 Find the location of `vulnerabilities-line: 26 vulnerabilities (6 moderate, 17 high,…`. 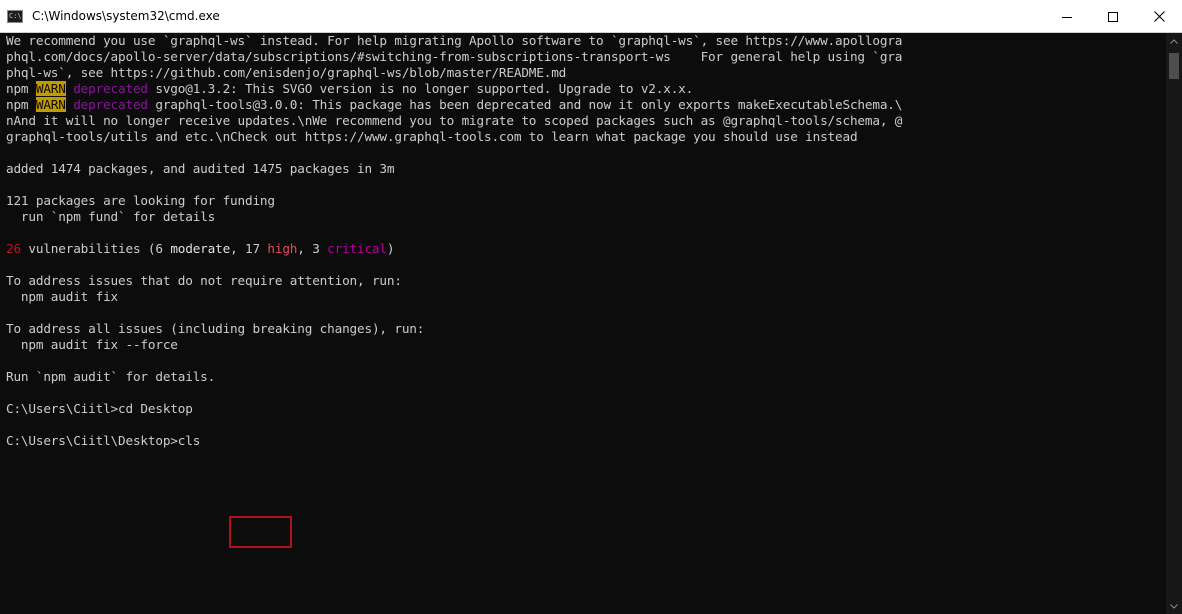

vulnerabilities-line: 26 vulnerabilities (6 moderate, 17 high,… is located at coordinates (583, 249).